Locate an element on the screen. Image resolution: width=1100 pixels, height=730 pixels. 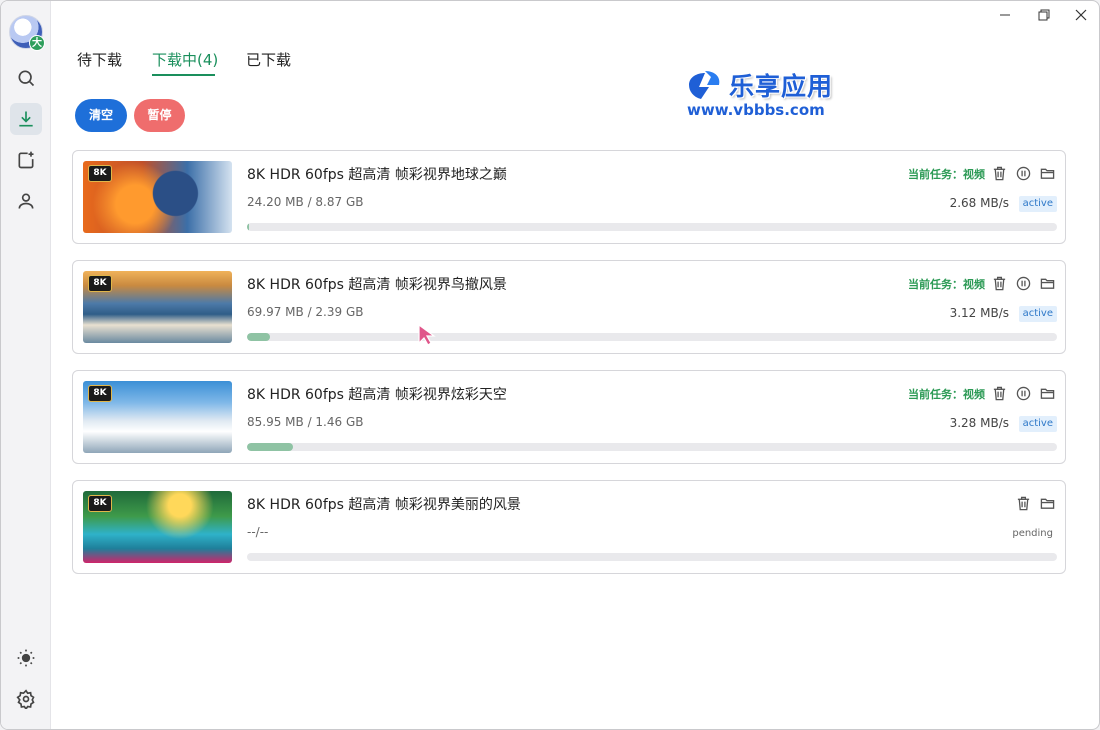
user-icon is located at coordinates (26, 201).